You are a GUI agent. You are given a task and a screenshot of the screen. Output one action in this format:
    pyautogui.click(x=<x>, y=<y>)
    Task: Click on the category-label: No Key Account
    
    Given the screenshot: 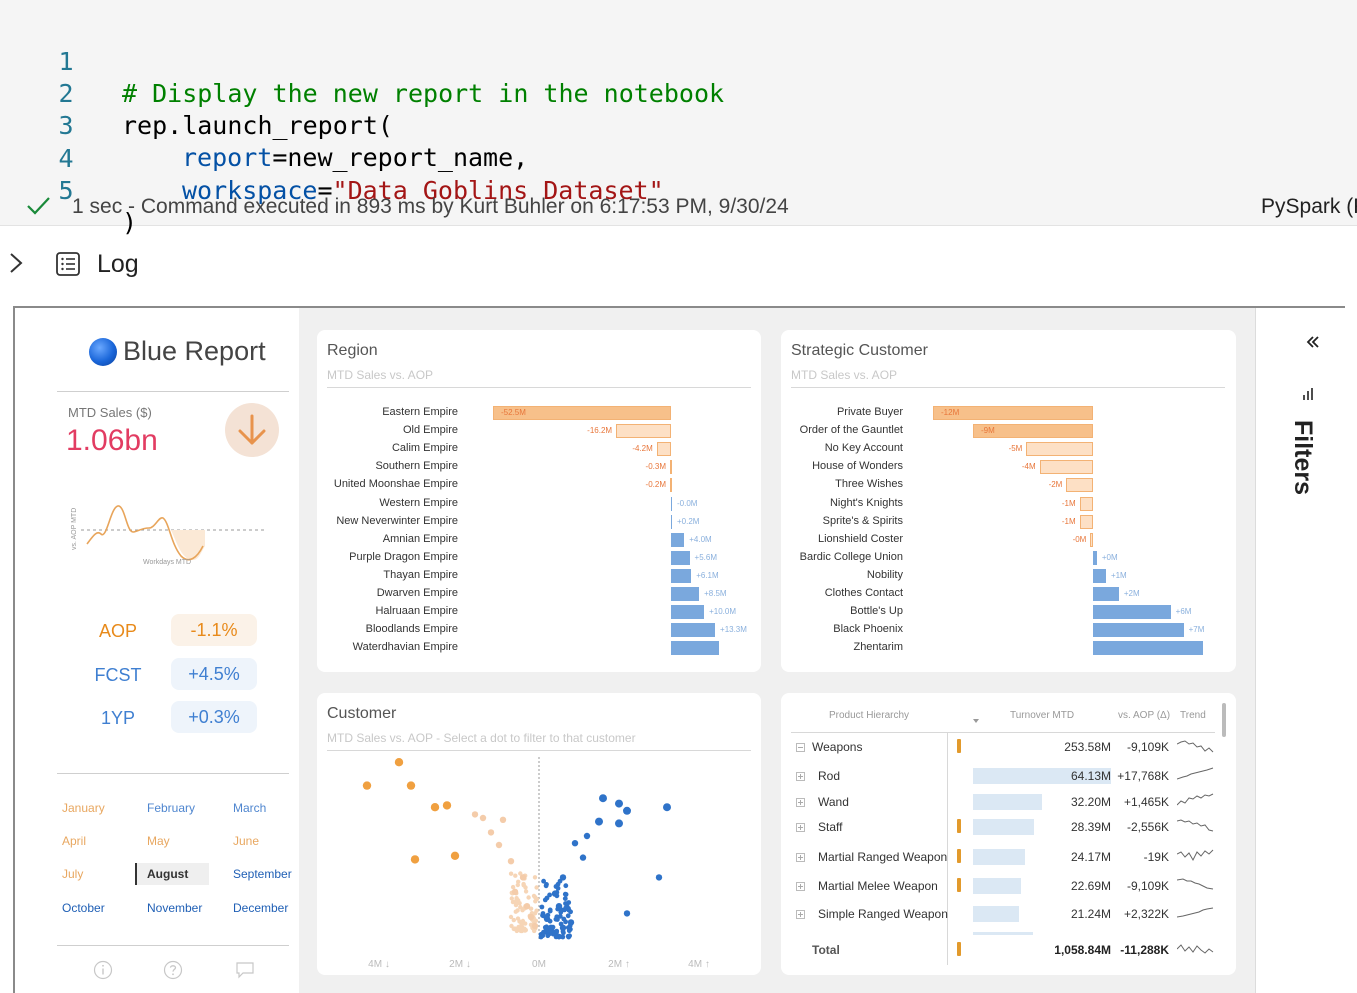 What is the action you would take?
    pyautogui.click(x=864, y=448)
    